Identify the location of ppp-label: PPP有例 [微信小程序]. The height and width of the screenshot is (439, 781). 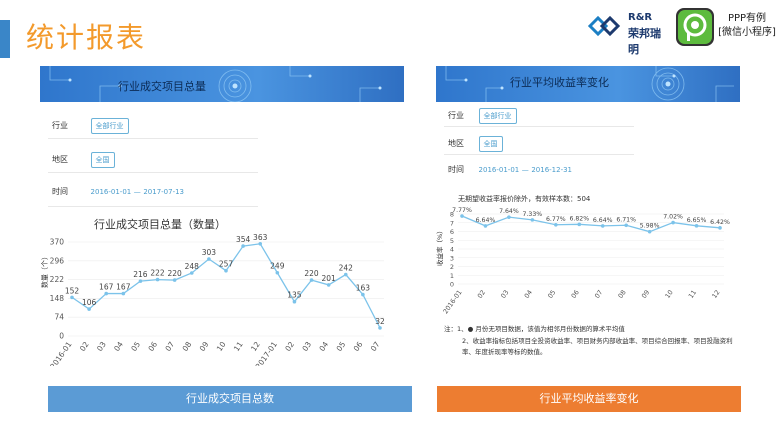
(747, 26).